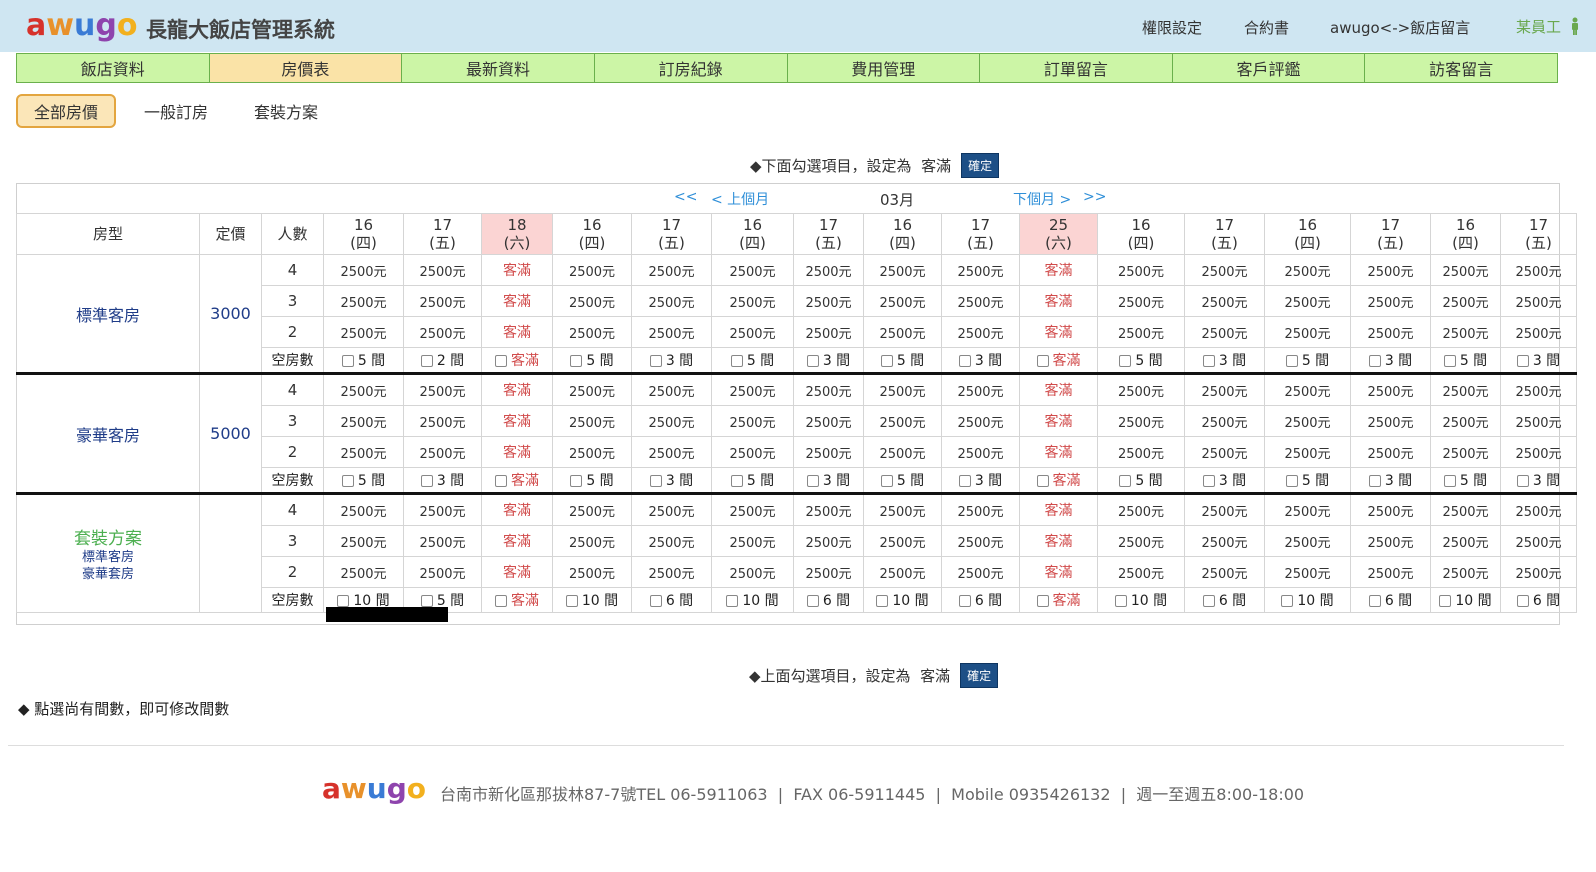 The width and height of the screenshot is (1596, 872). I want to click on vacancy-count: 客滿, so click(525, 361).